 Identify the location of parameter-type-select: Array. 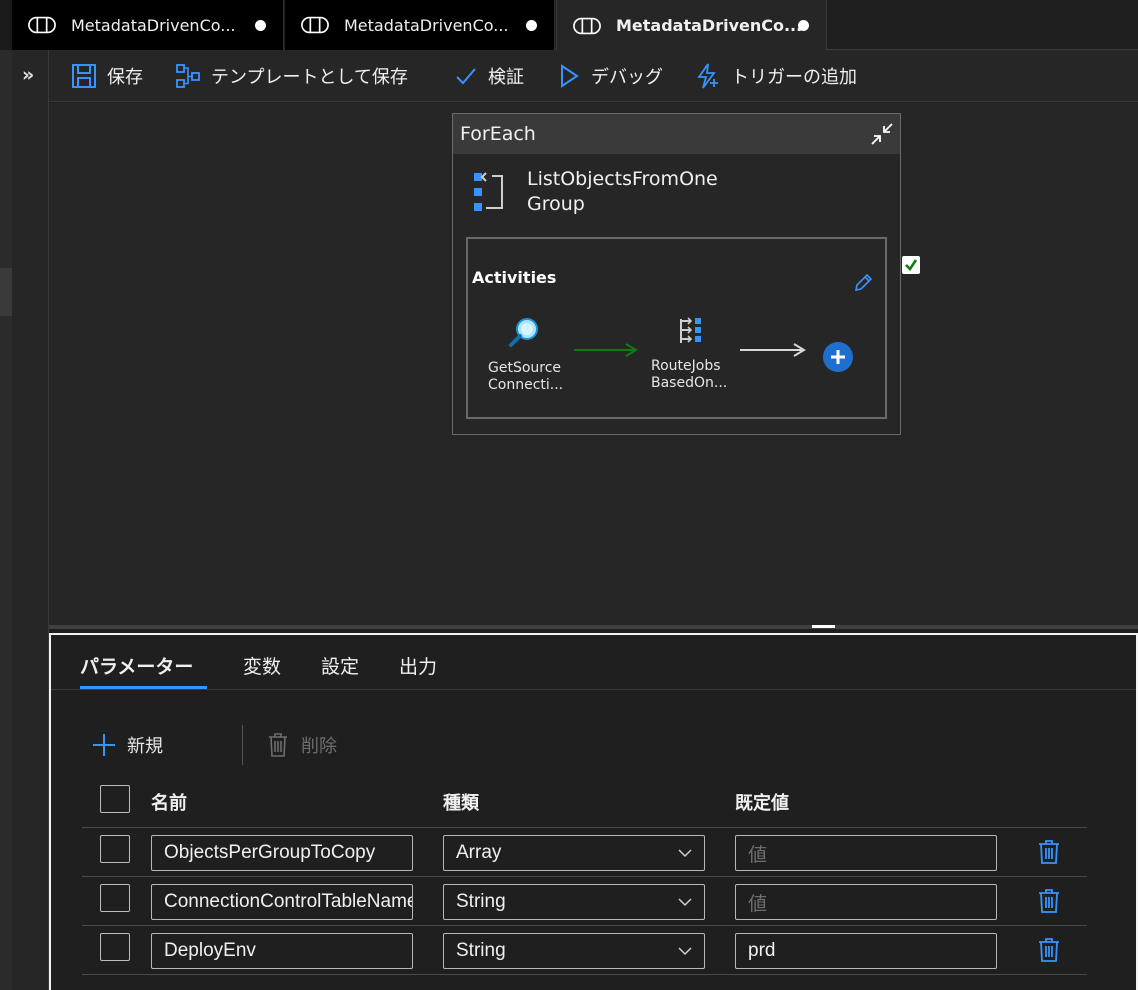
(574, 853).